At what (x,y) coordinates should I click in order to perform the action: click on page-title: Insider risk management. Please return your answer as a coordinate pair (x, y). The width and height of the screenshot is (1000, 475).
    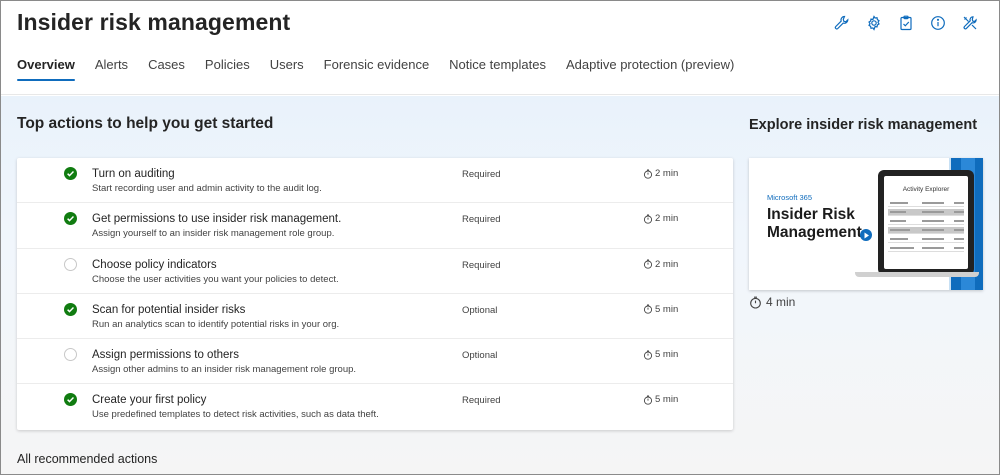
    Looking at the image, I should click on (154, 22).